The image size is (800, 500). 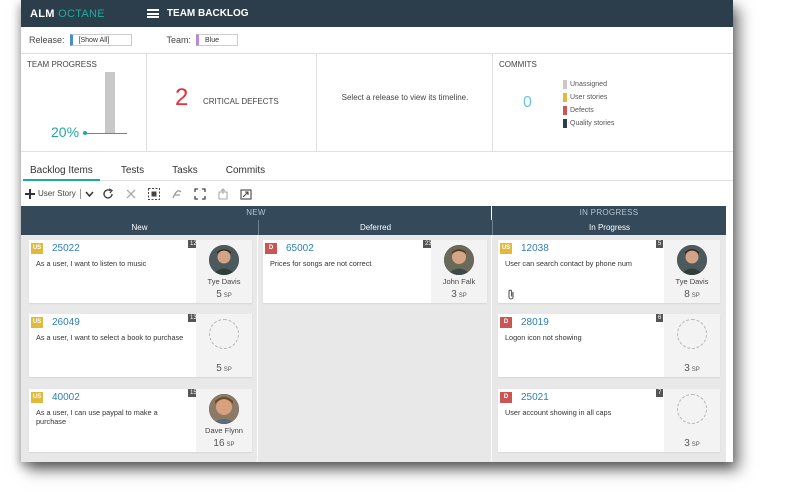 I want to click on timeline-message: Select a release to view its timeline., so click(x=405, y=97).